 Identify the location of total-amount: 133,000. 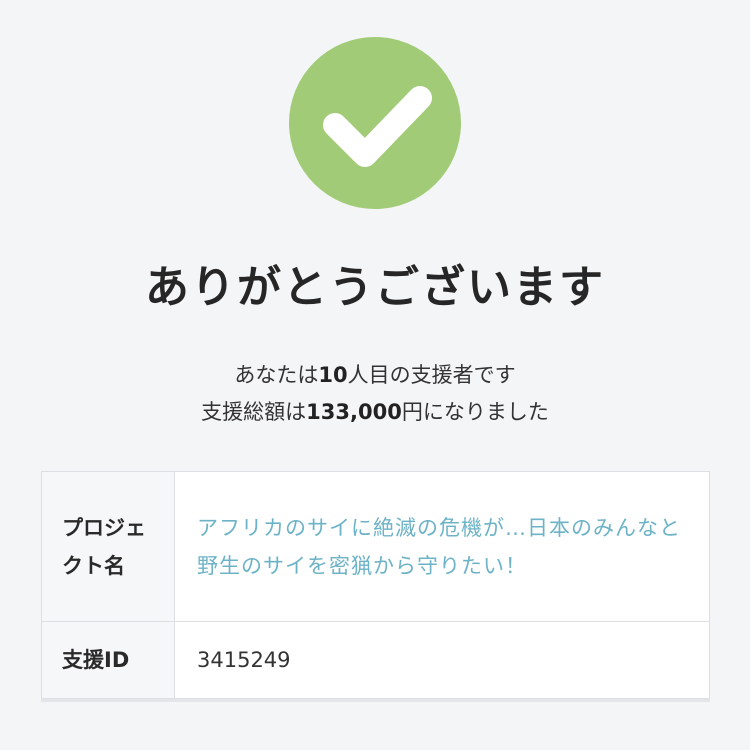
(354, 412).